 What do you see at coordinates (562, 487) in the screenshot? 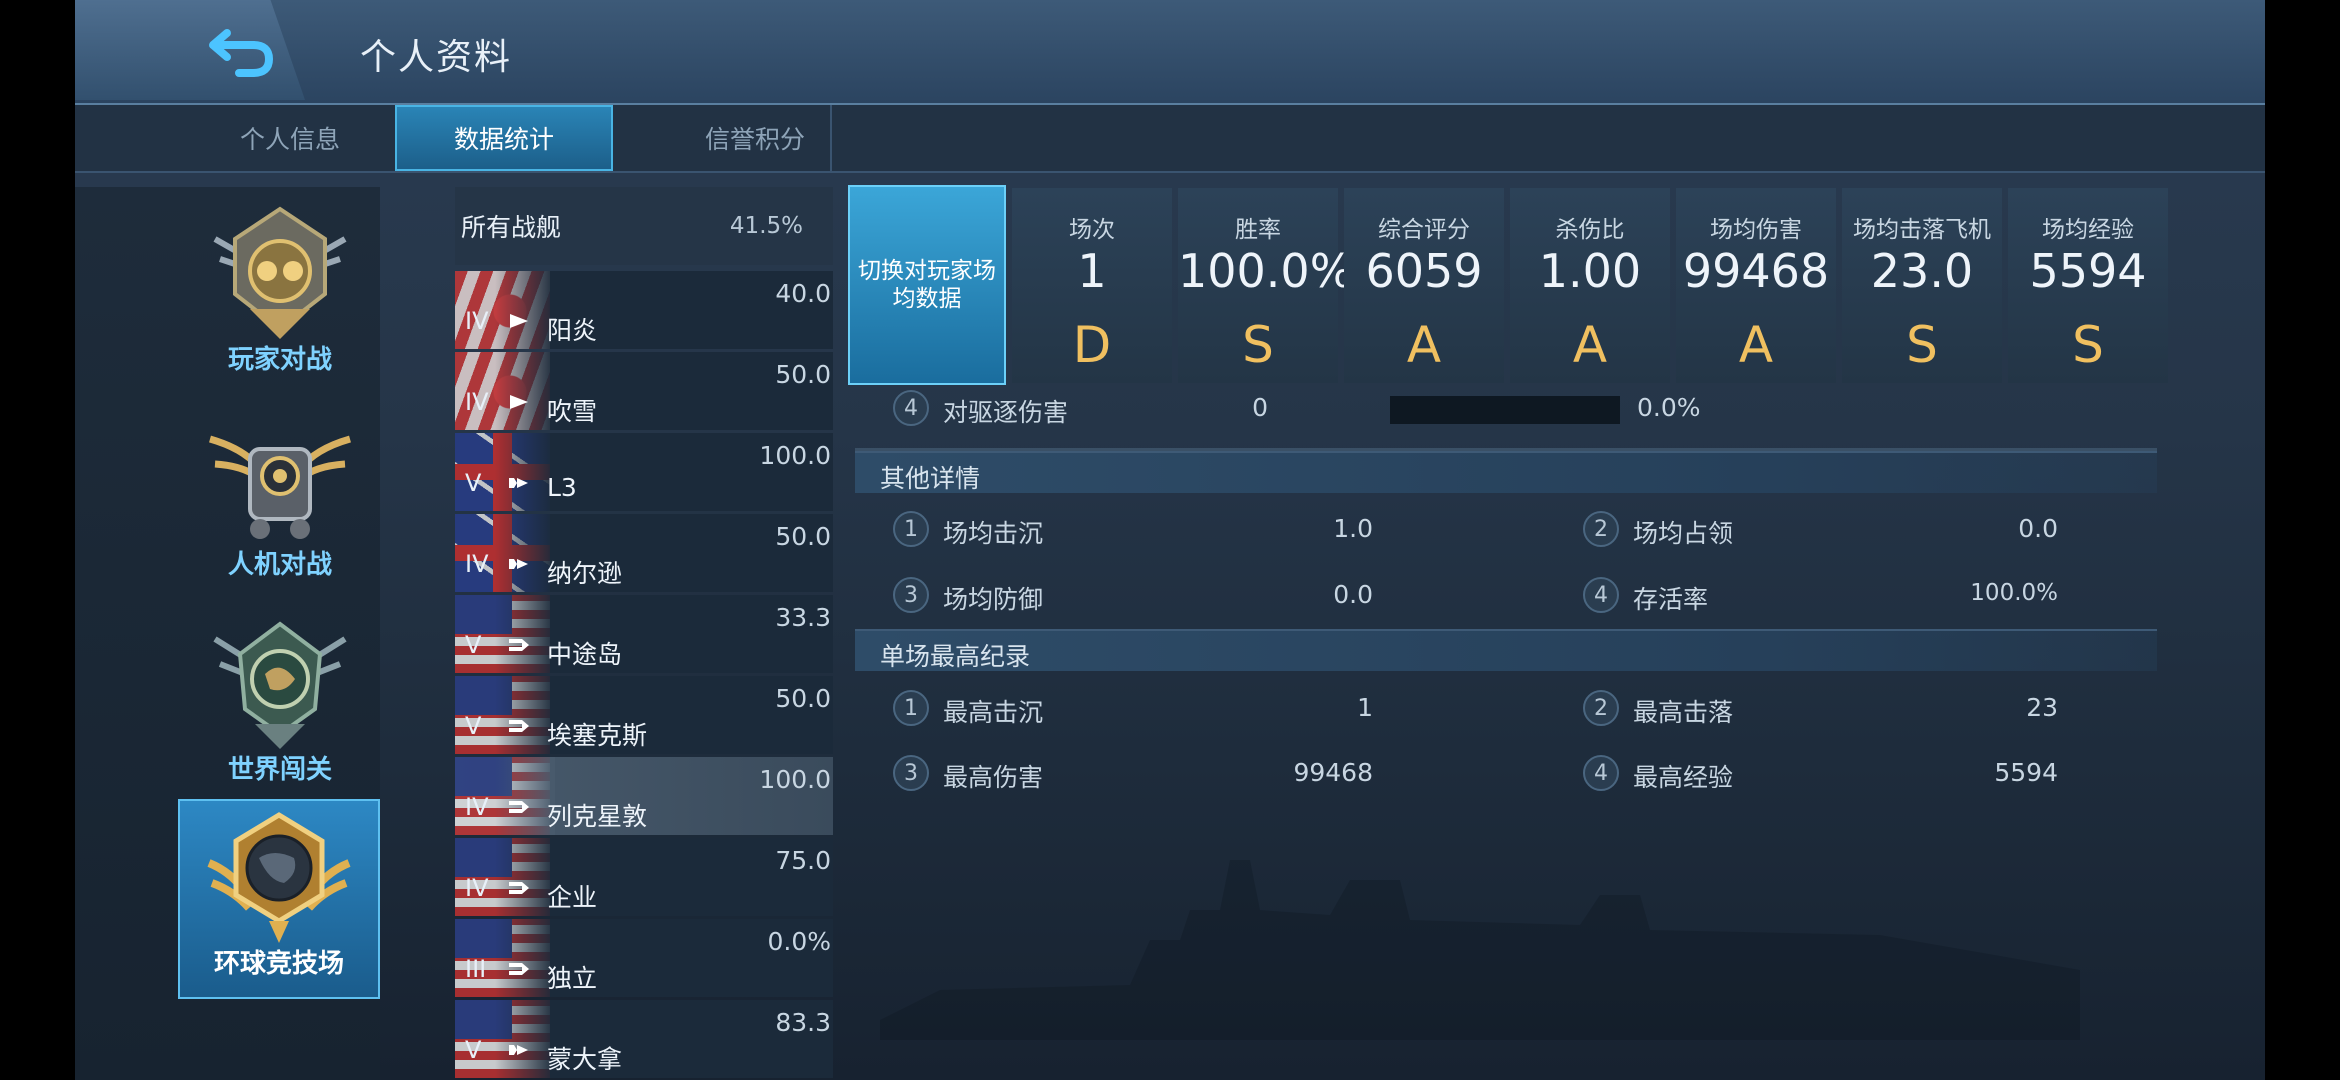
I see `ship-name: L3` at bounding box center [562, 487].